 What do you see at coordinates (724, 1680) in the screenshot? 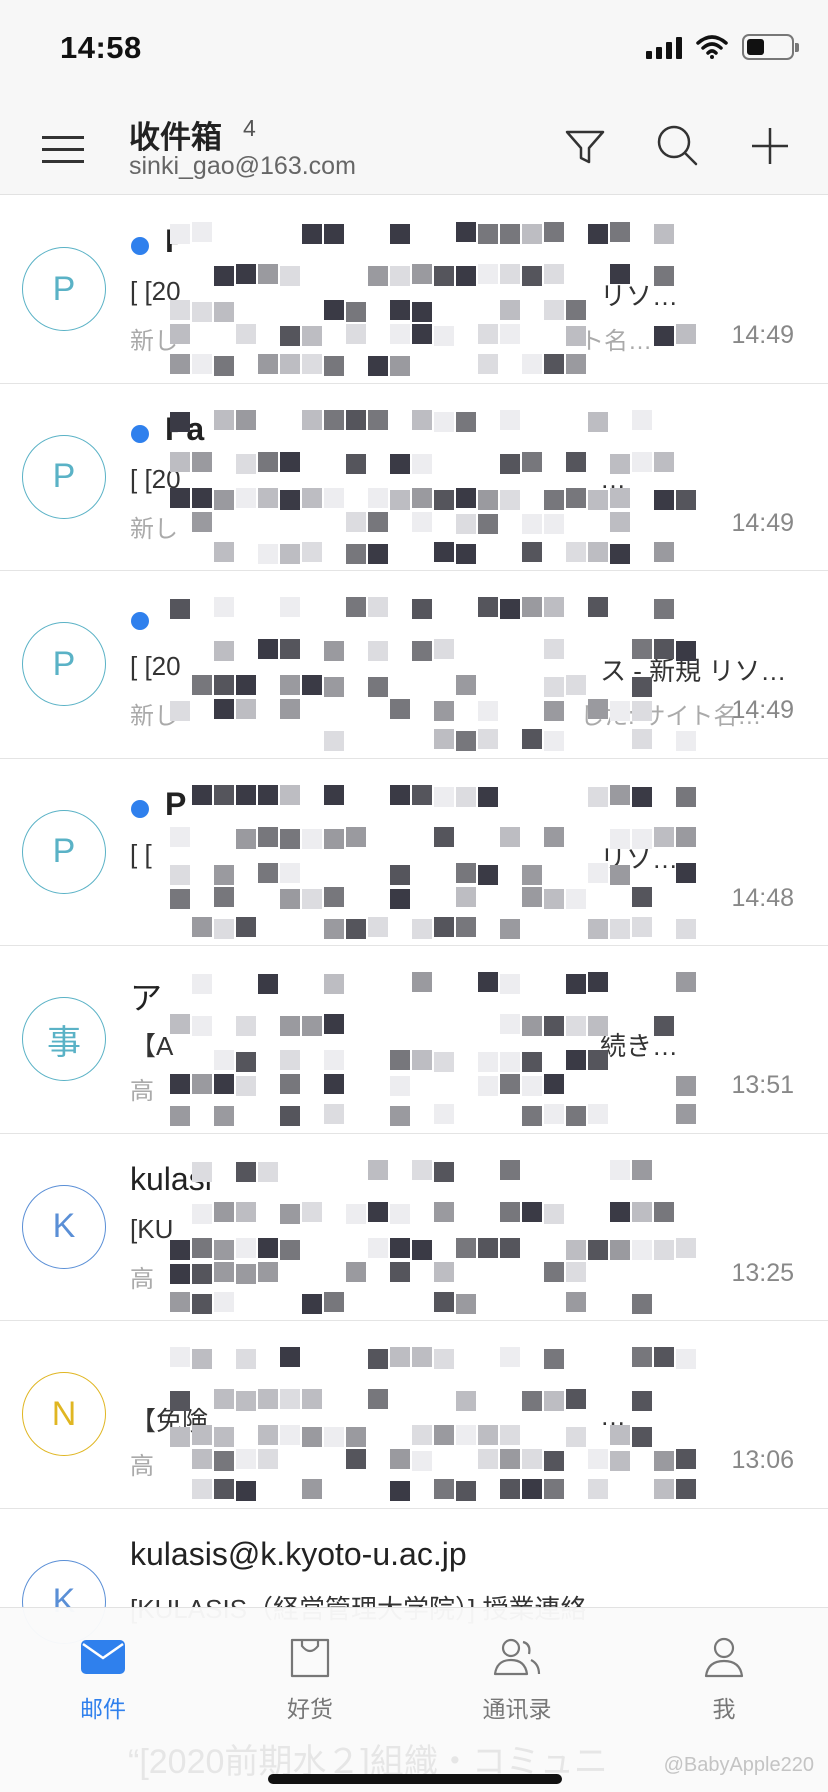
I see `tab-profile: 我` at bounding box center [724, 1680].